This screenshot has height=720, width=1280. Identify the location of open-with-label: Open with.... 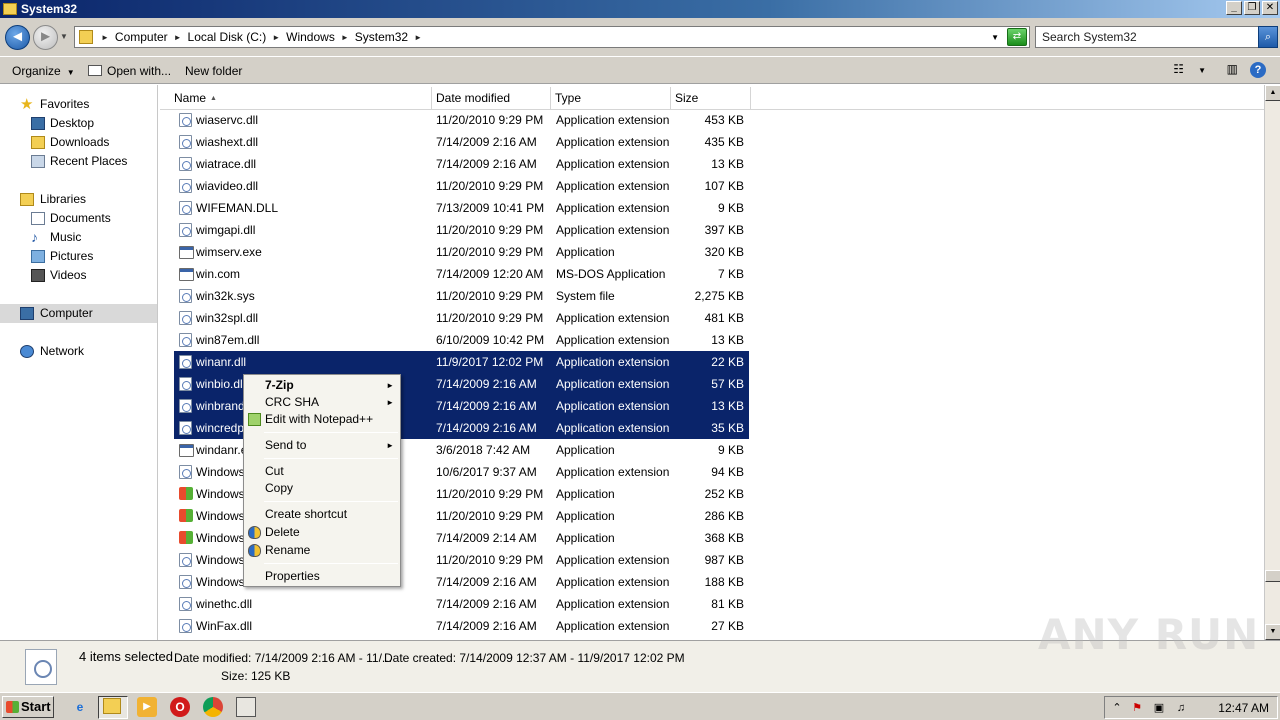
(139, 71).